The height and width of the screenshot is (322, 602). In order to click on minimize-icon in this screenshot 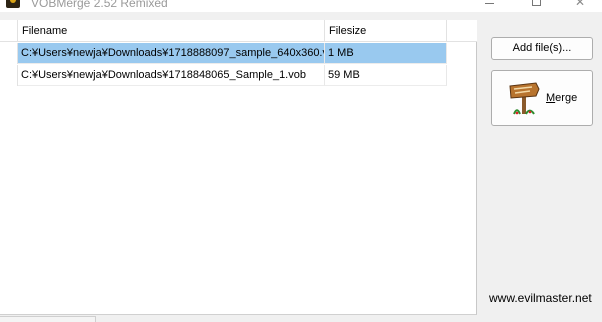, I will do `click(489, 3)`.